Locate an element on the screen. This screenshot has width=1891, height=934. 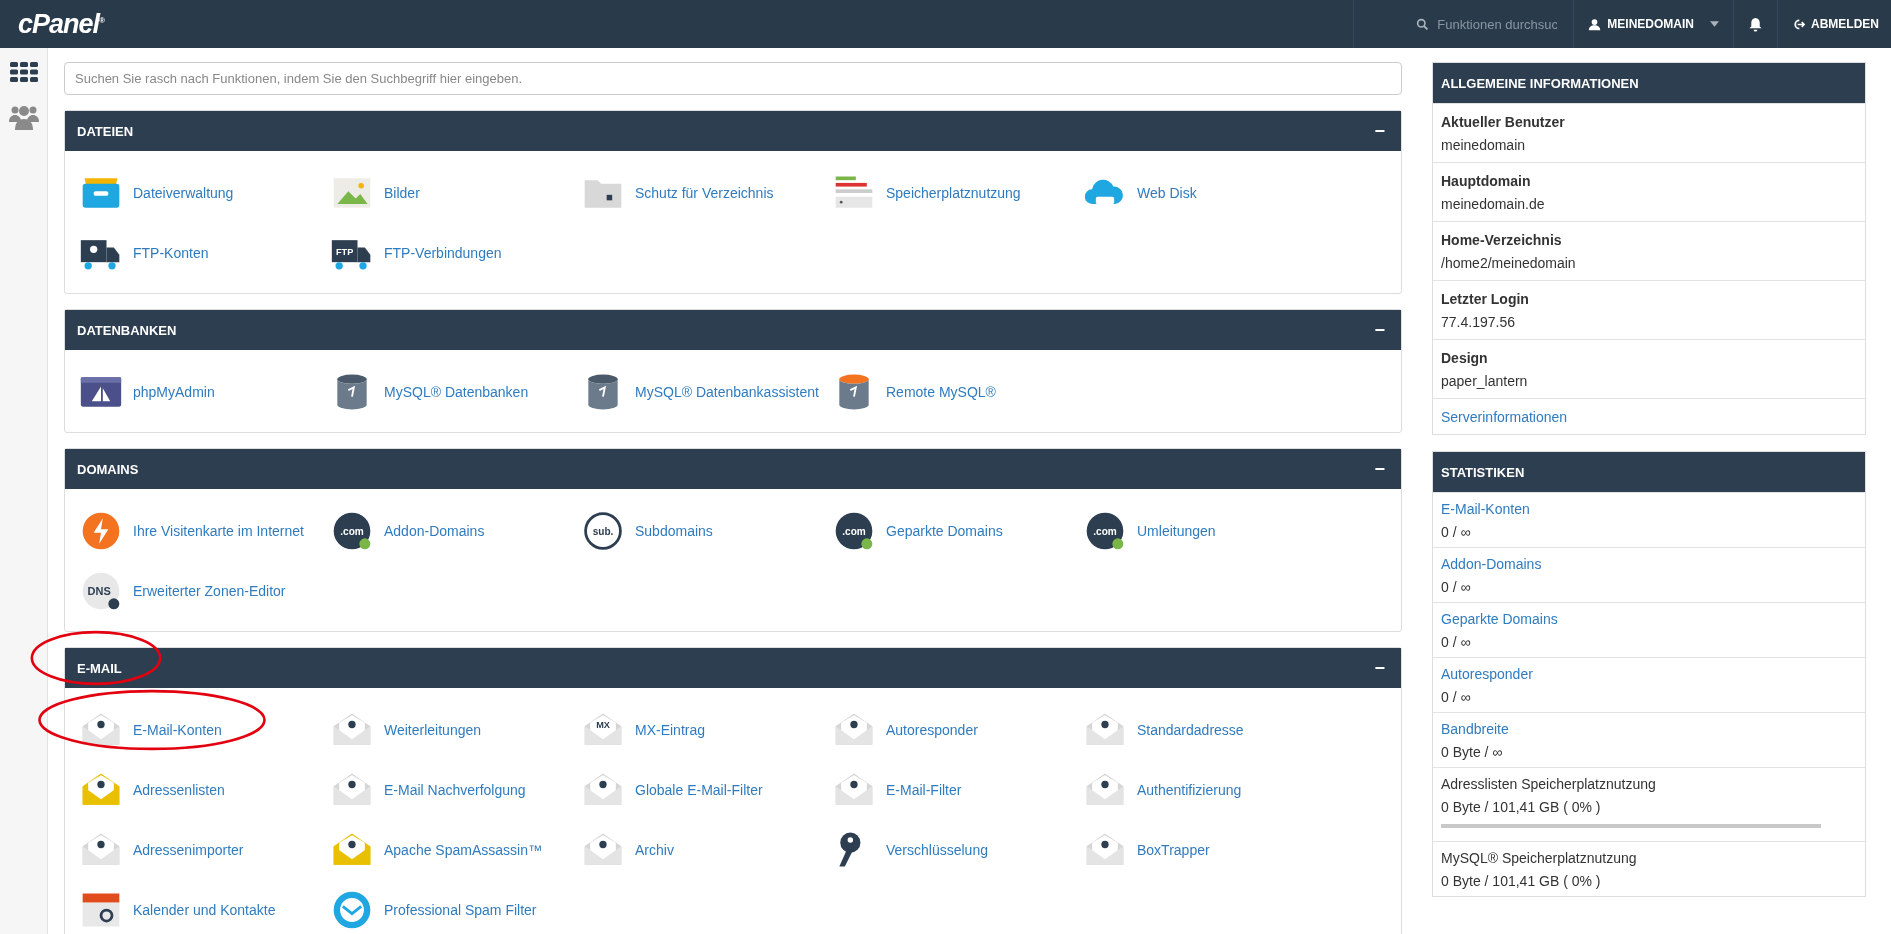
feature-link: Addon-Domains is located at coordinates (434, 531).